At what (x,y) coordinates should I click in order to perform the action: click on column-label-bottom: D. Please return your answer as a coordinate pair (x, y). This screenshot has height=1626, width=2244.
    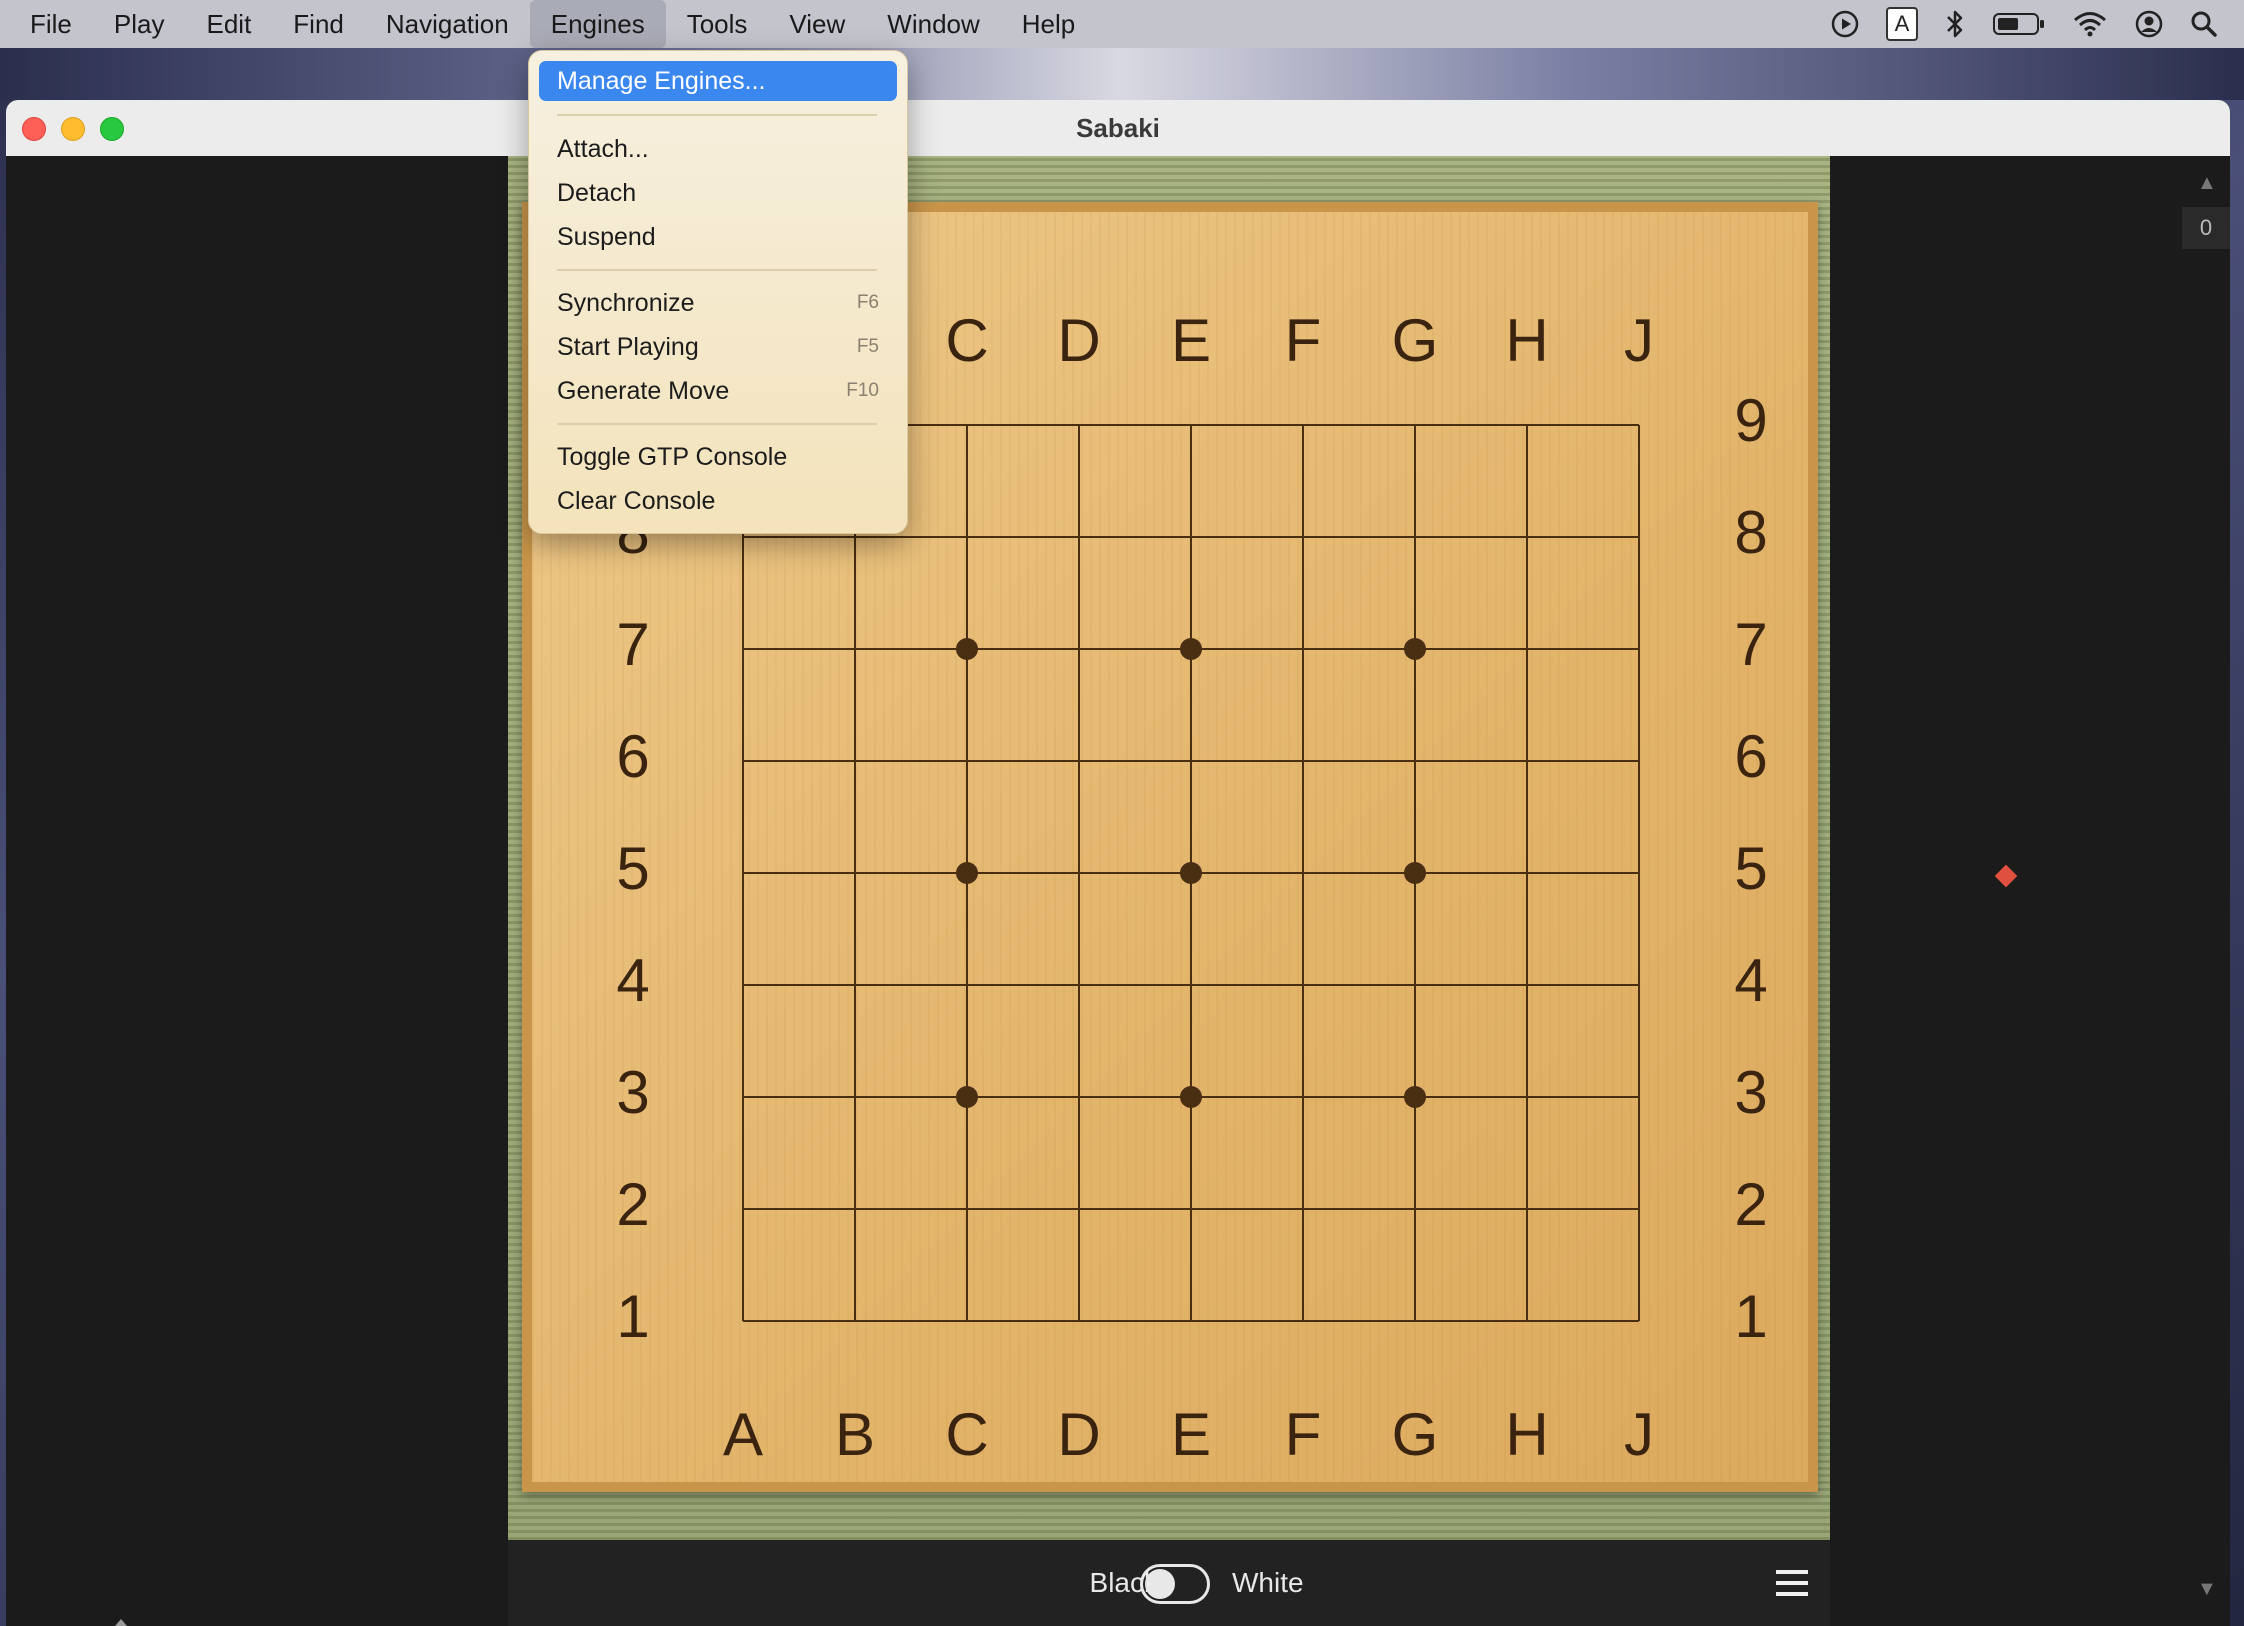
    Looking at the image, I should click on (1078, 1434).